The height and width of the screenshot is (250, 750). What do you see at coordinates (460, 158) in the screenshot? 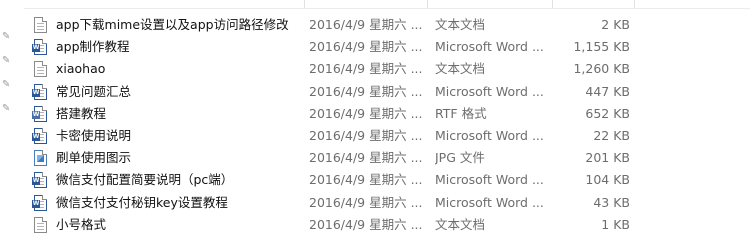
I see `file-type: JPG 文件` at bounding box center [460, 158].